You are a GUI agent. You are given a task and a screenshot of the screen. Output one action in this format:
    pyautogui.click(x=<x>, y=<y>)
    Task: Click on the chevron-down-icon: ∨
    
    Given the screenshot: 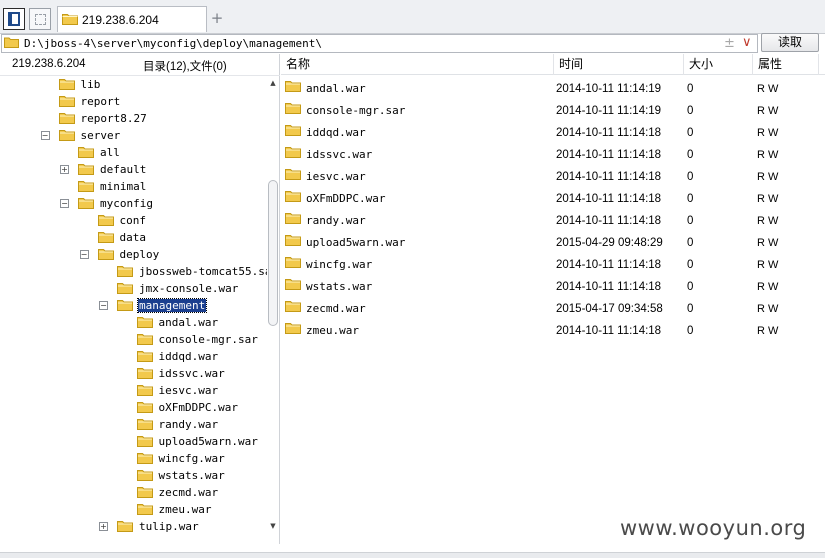 What is the action you would take?
    pyautogui.click(x=747, y=42)
    